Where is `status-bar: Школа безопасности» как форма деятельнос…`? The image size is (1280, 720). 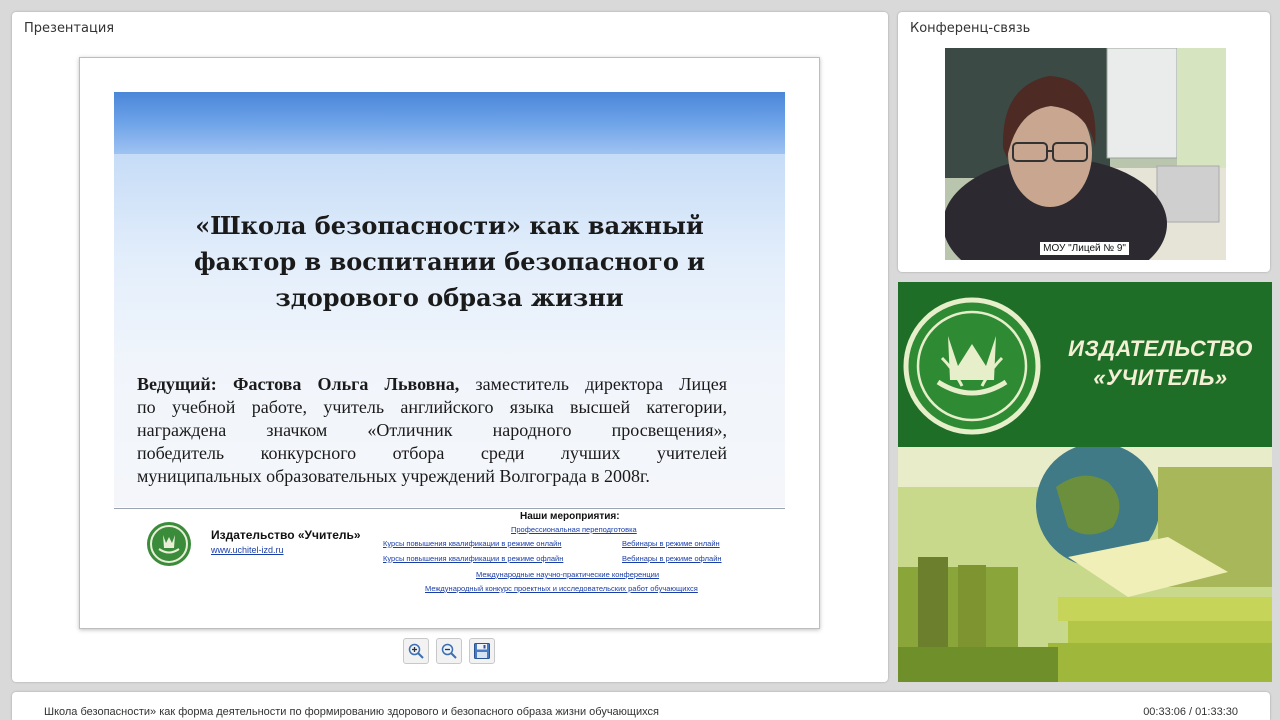 status-bar: Школа безопасности» как форма деятельнос… is located at coordinates (641, 706).